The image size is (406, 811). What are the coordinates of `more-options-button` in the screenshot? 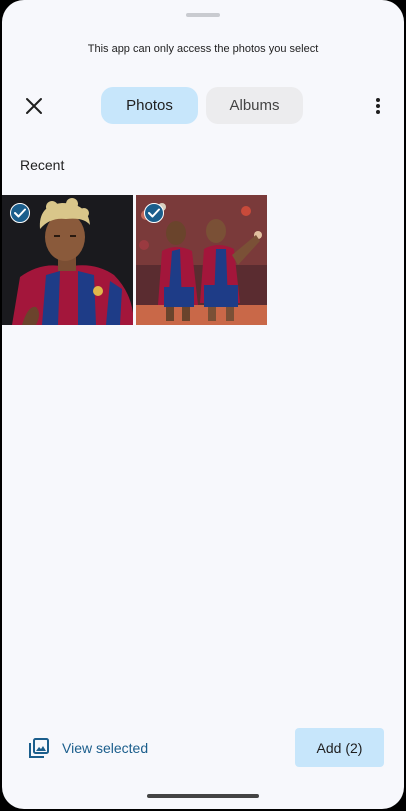 It's located at (378, 106).